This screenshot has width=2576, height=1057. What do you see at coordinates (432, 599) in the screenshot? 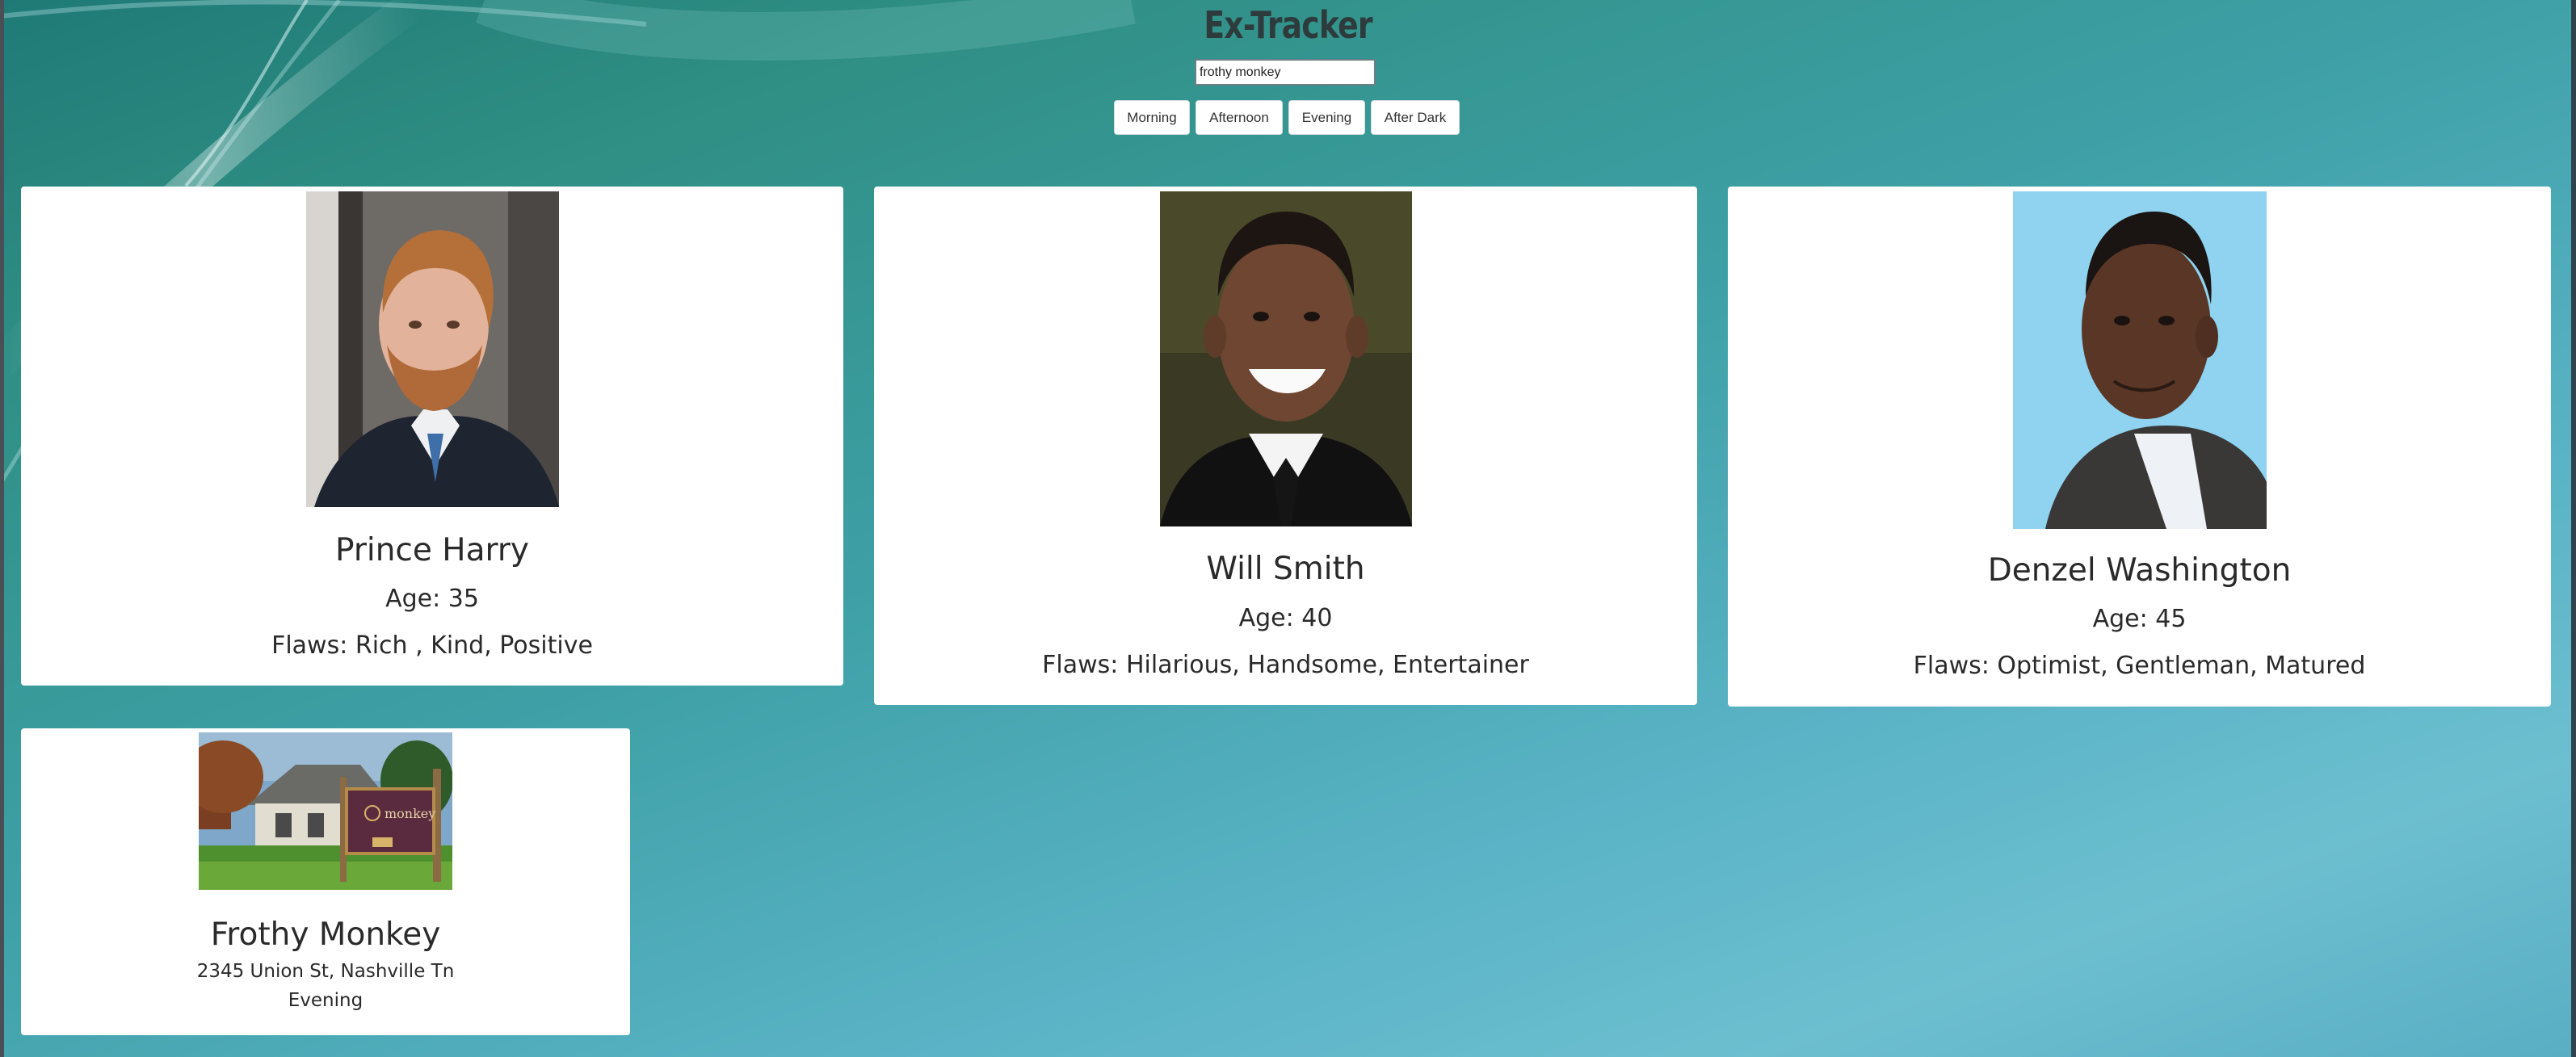
I see `ex-age: Age: 35` at bounding box center [432, 599].